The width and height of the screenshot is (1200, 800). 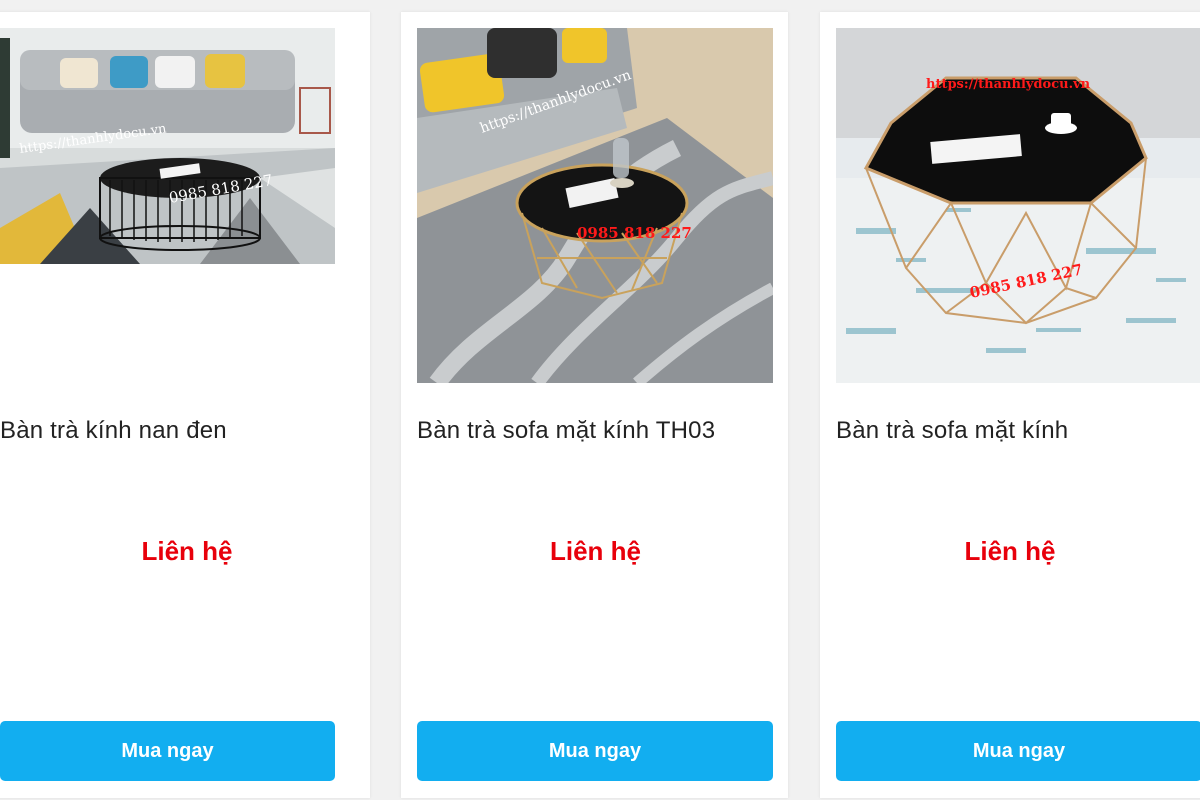 What do you see at coordinates (634, 233) in the screenshot?
I see `watermark-phone: 0985 818 227` at bounding box center [634, 233].